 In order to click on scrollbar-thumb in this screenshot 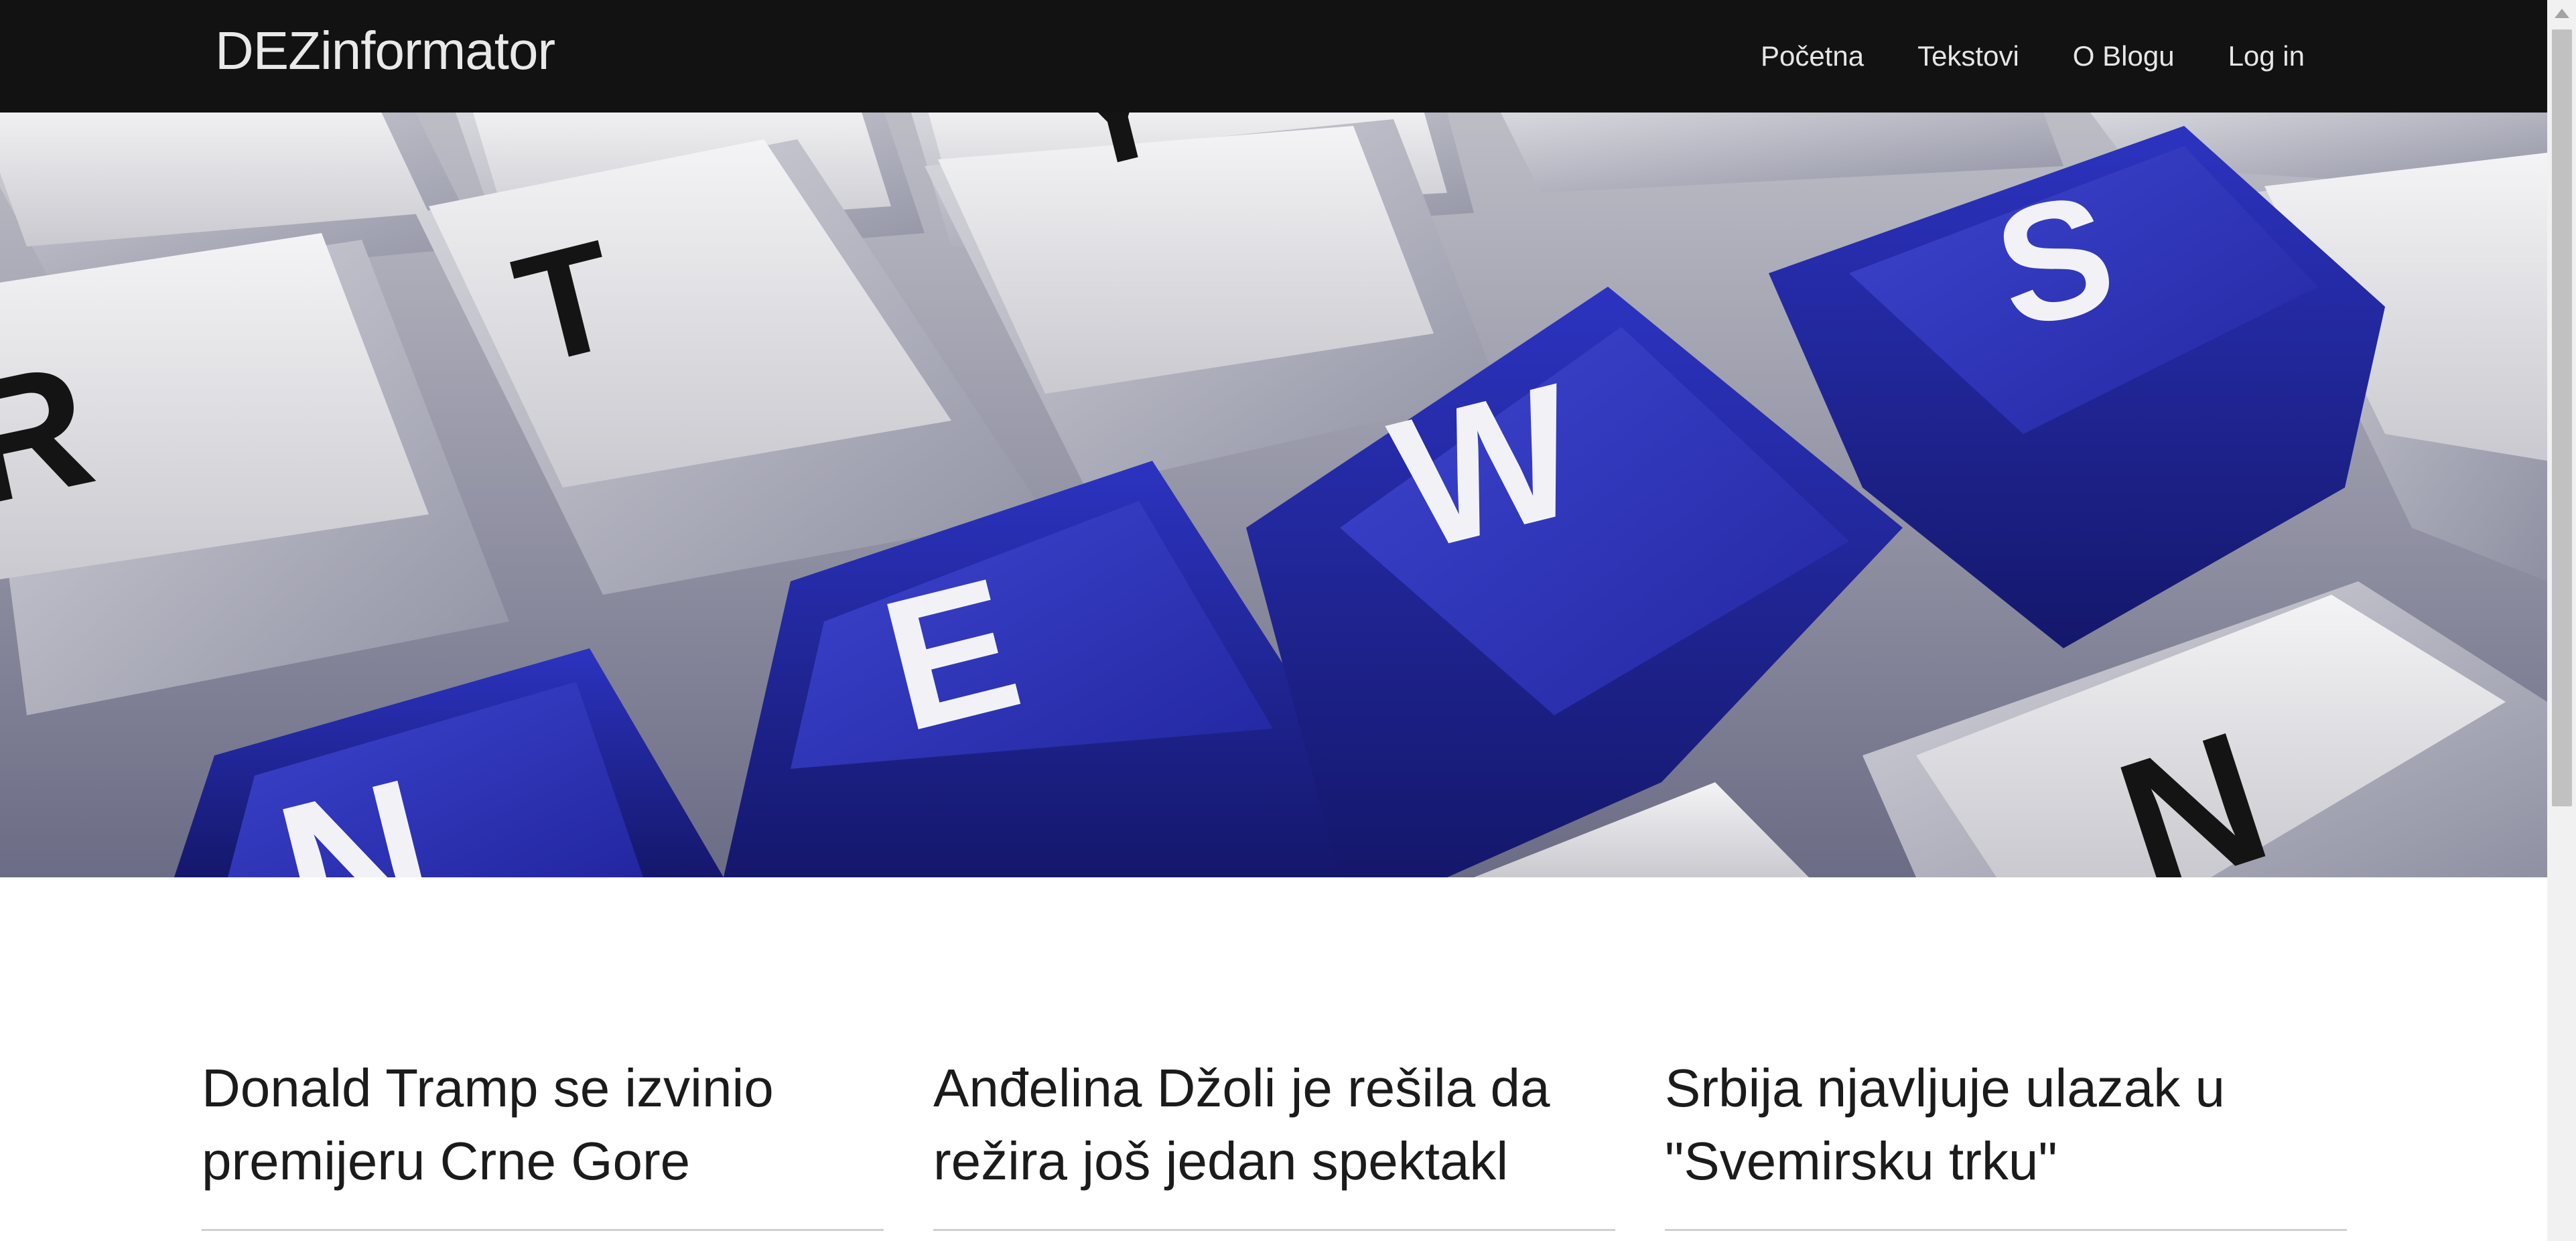, I will do `click(2562, 417)`.